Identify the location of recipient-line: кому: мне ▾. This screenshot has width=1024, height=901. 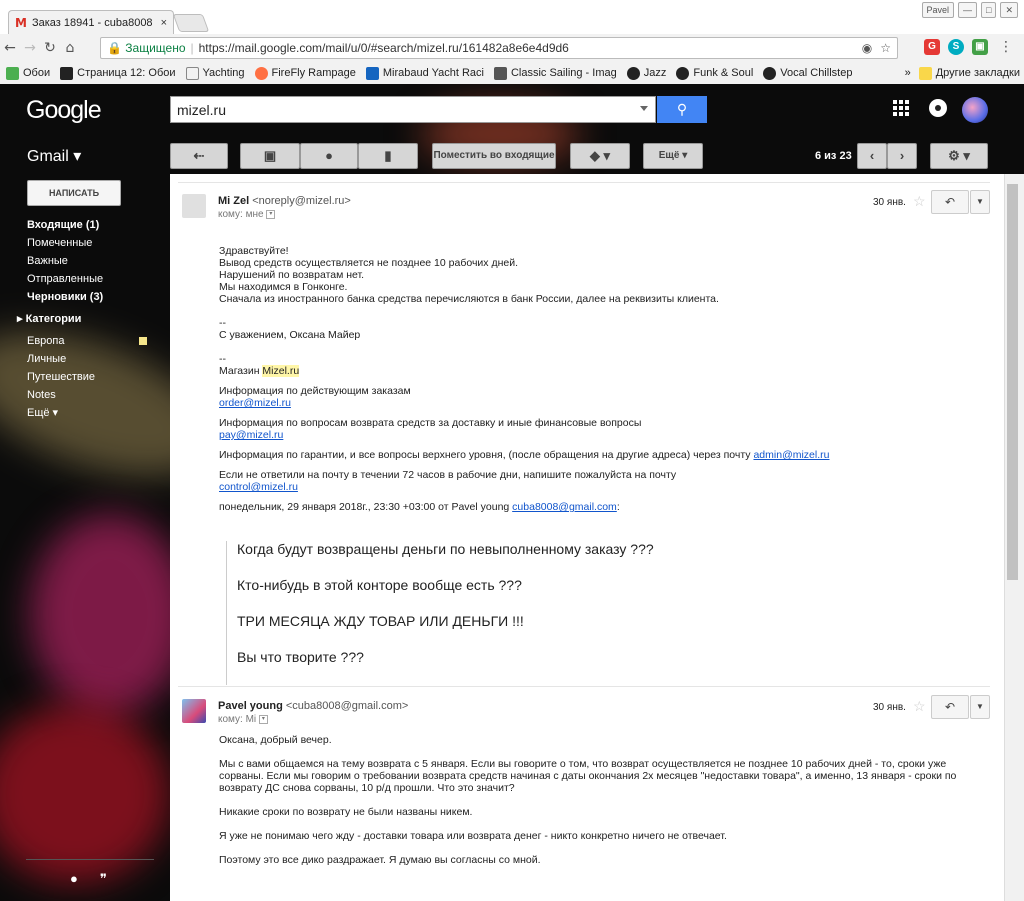
(247, 214).